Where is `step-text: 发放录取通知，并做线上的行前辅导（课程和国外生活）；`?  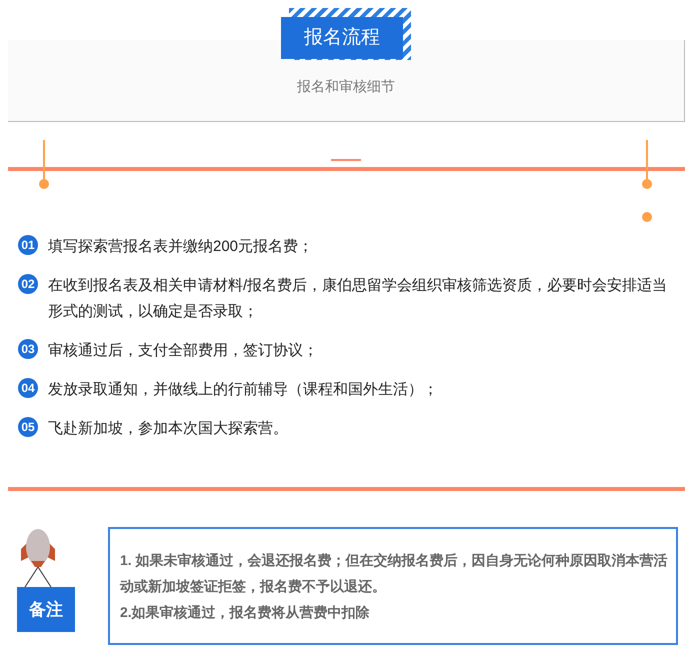
step-text: 发放录取通知，并做线上的行前辅导（课程和国外生活）； is located at coordinates (243, 390).